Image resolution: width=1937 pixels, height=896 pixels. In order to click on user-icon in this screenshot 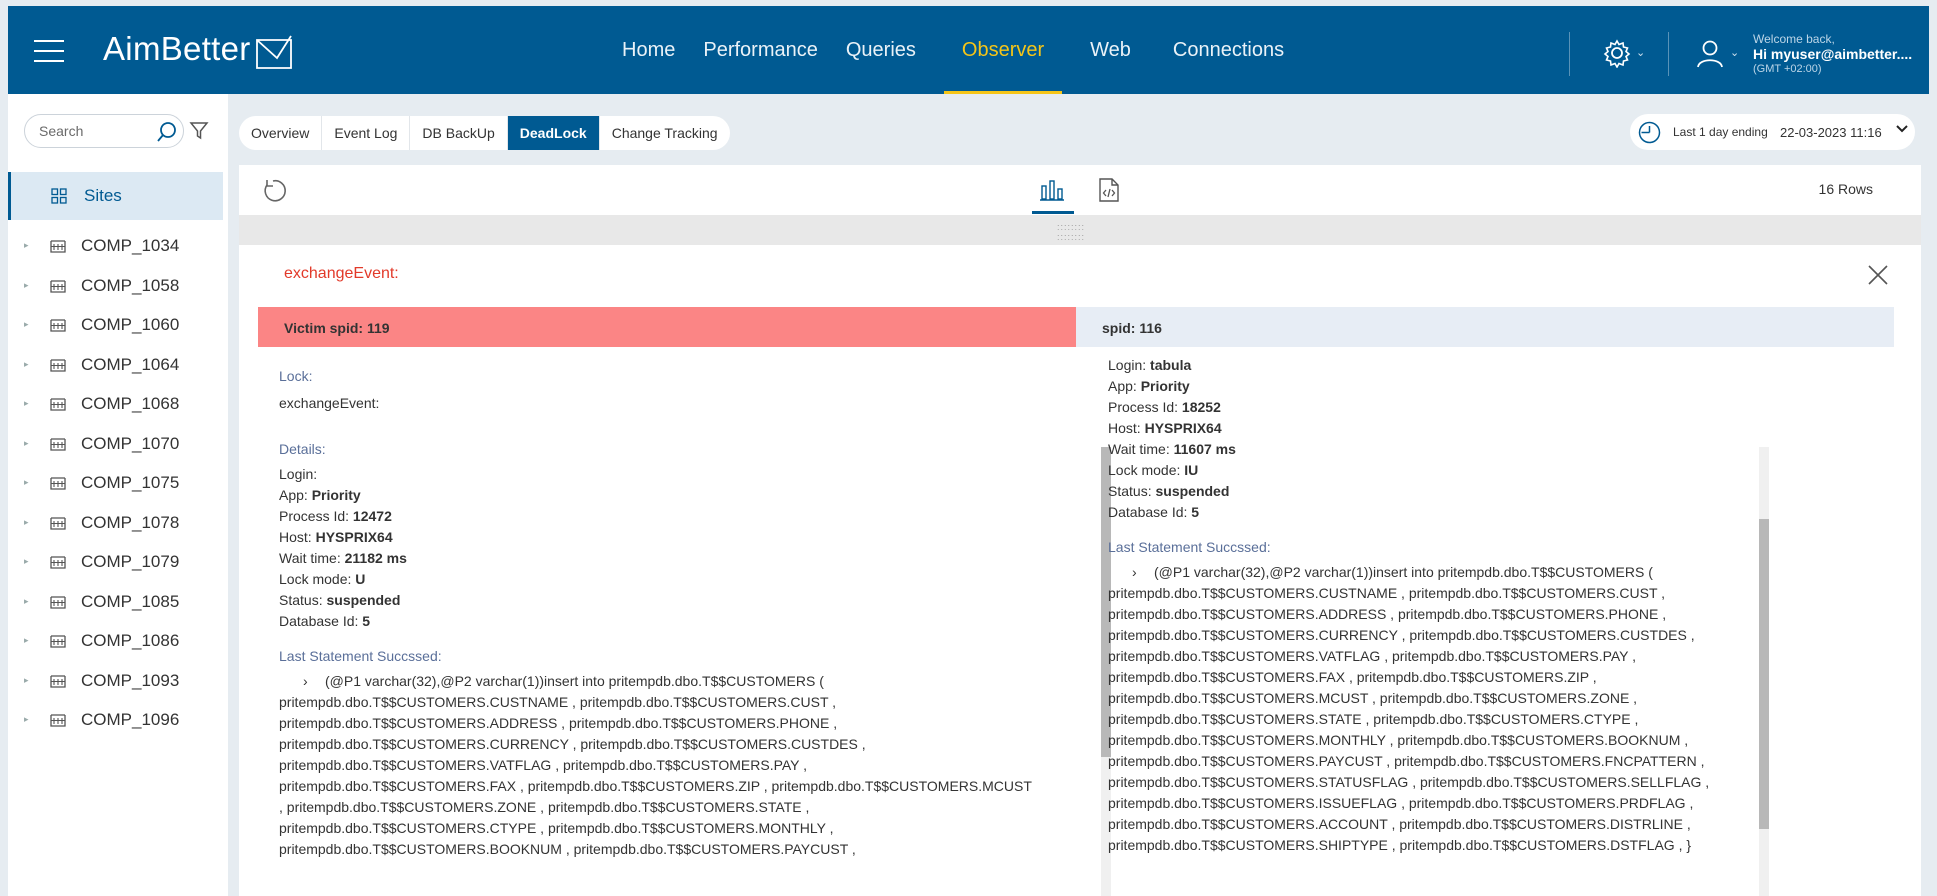, I will do `click(1710, 53)`.